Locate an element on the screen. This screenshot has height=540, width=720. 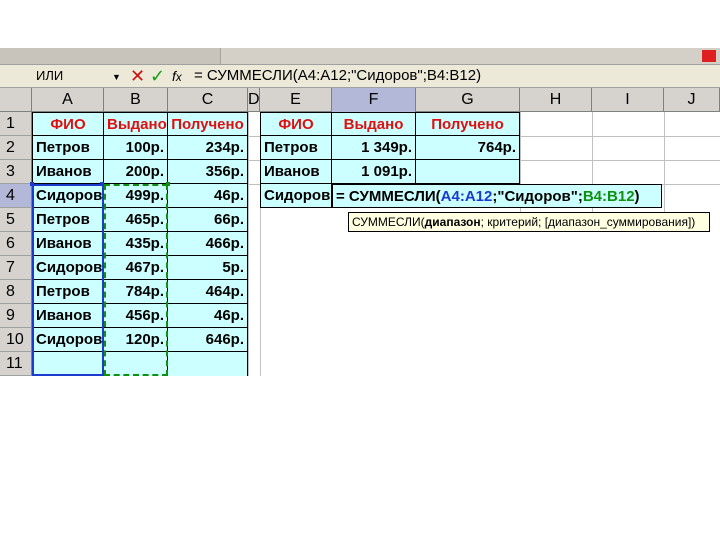
close-icon is located at coordinates (709, 56).